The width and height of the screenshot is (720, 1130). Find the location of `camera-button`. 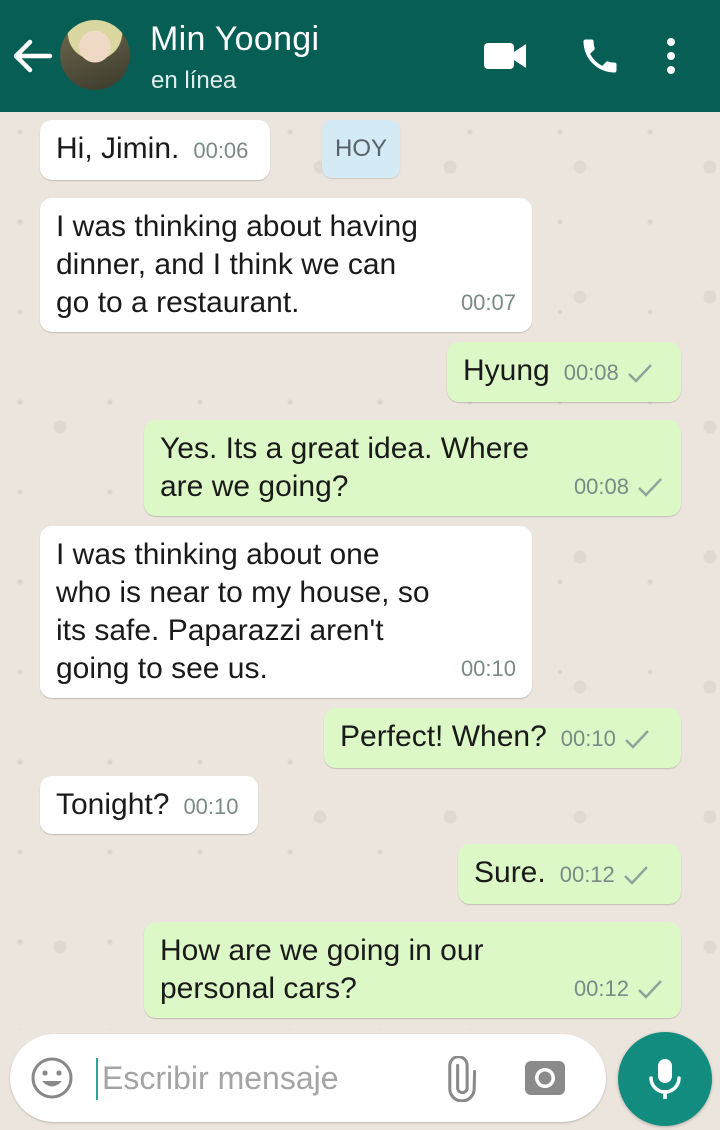

camera-button is located at coordinates (545, 1078).